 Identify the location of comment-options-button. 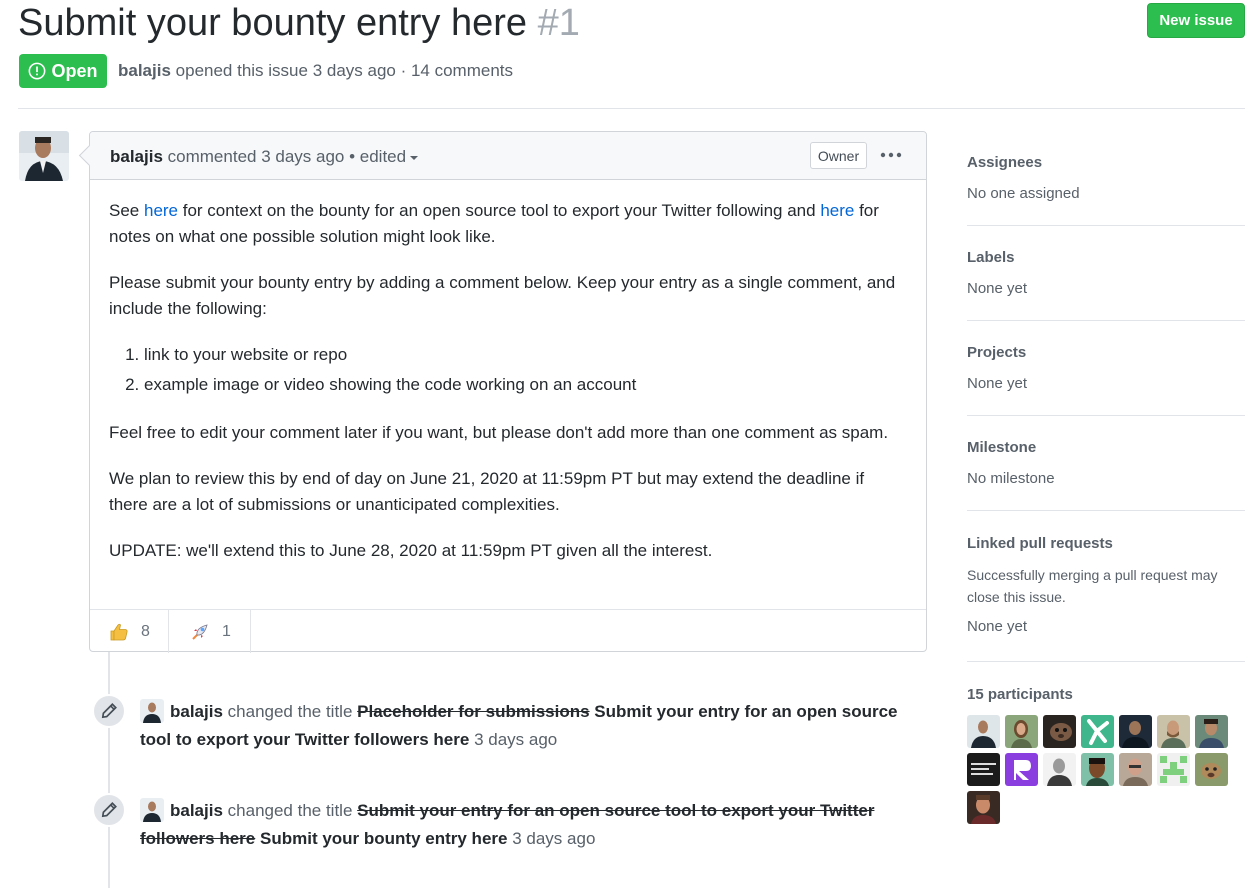
(891, 155).